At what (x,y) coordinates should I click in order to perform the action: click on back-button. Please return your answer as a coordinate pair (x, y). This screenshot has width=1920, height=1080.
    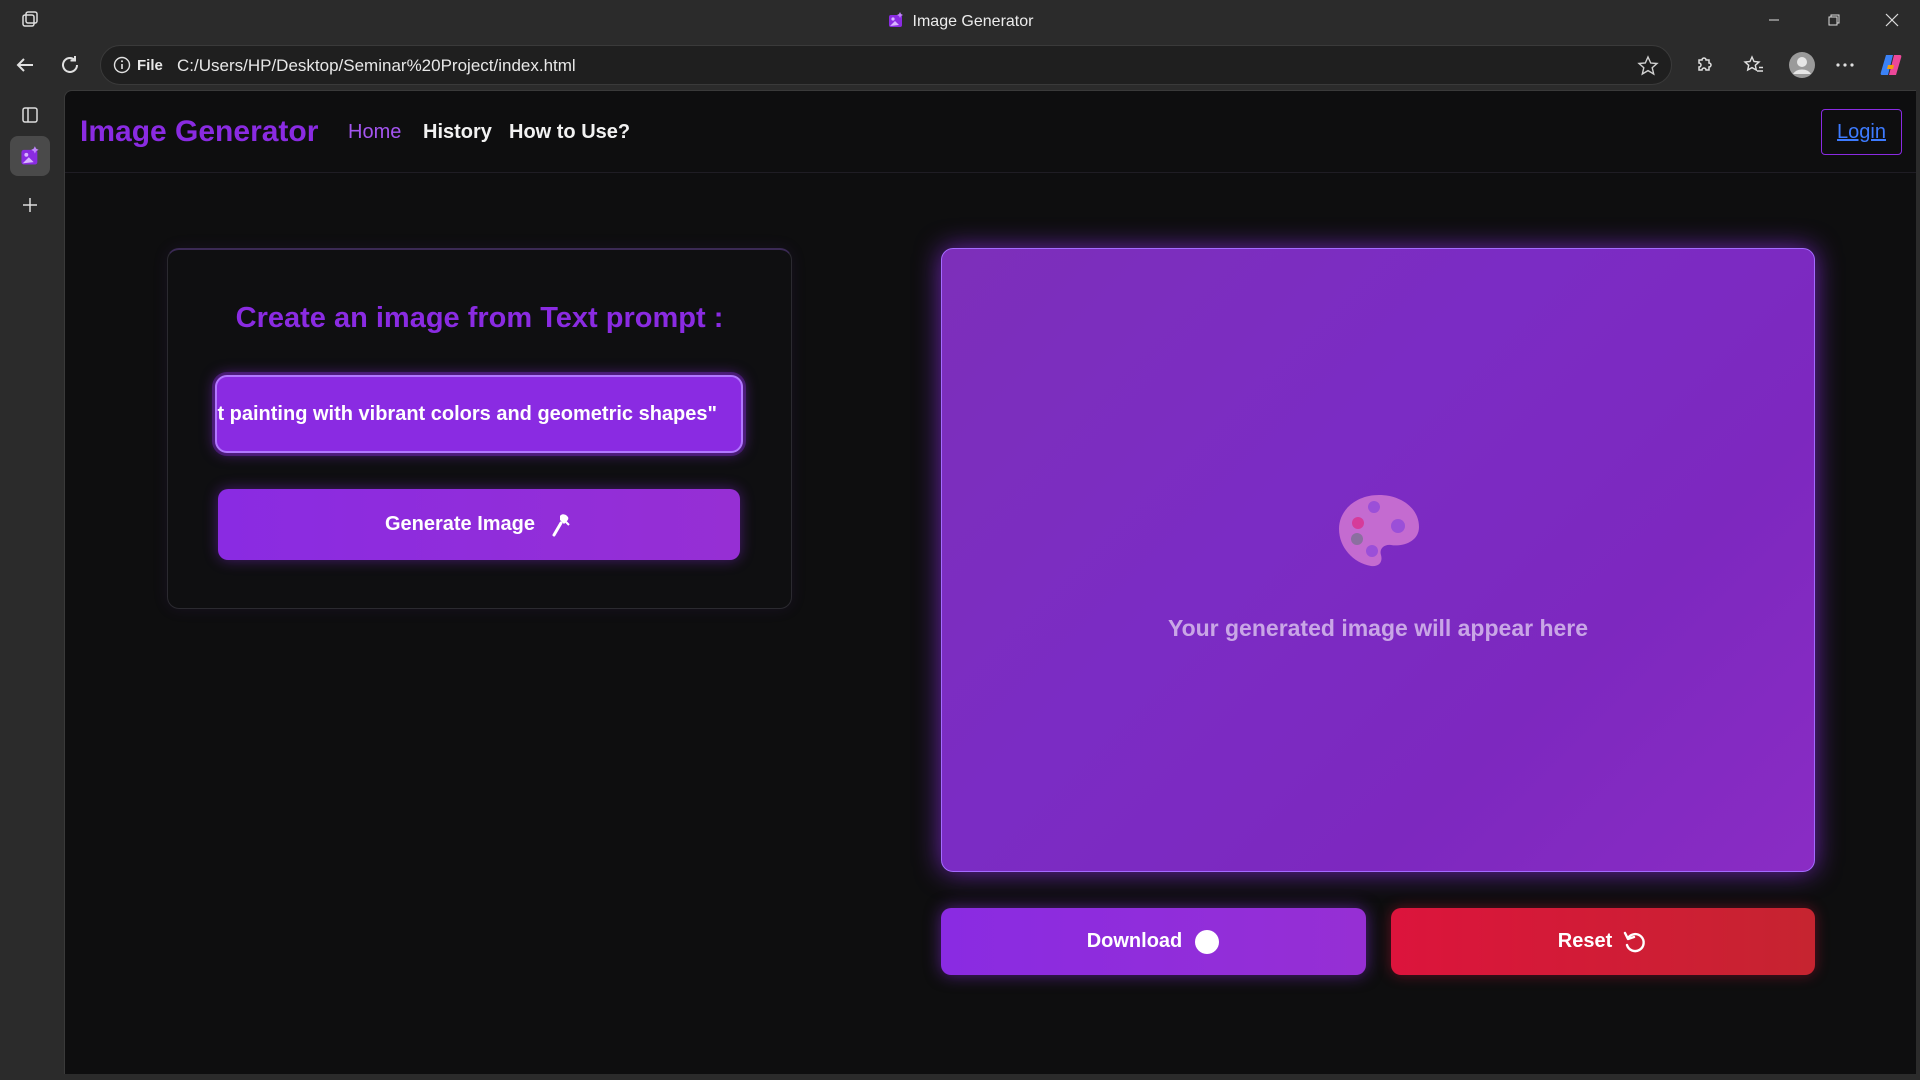
    Looking at the image, I should click on (25, 65).